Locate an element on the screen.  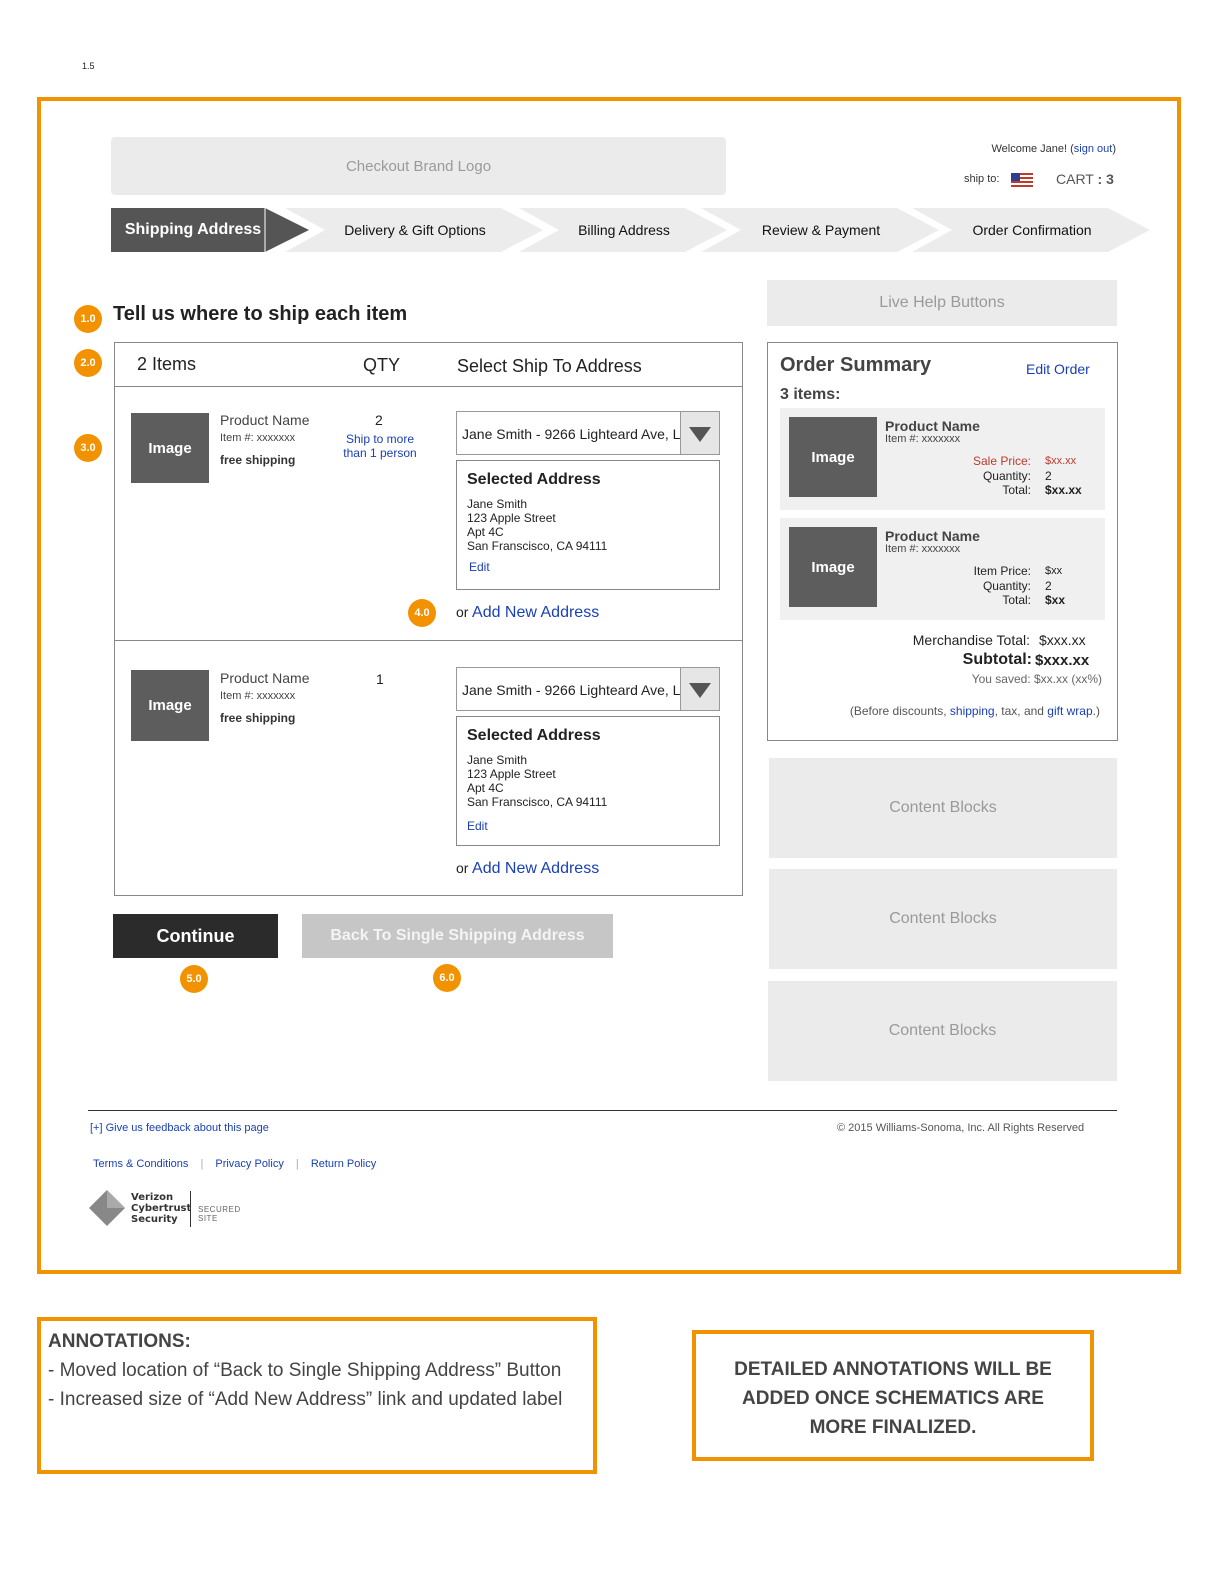
page-number-label: 1.5 is located at coordinates (88, 66).